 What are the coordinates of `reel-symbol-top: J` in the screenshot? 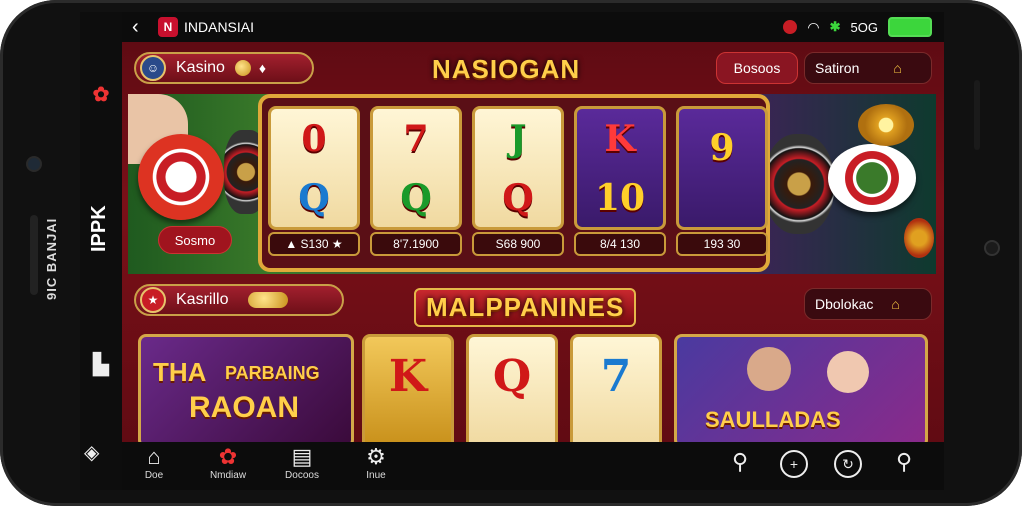 It's located at (518, 138).